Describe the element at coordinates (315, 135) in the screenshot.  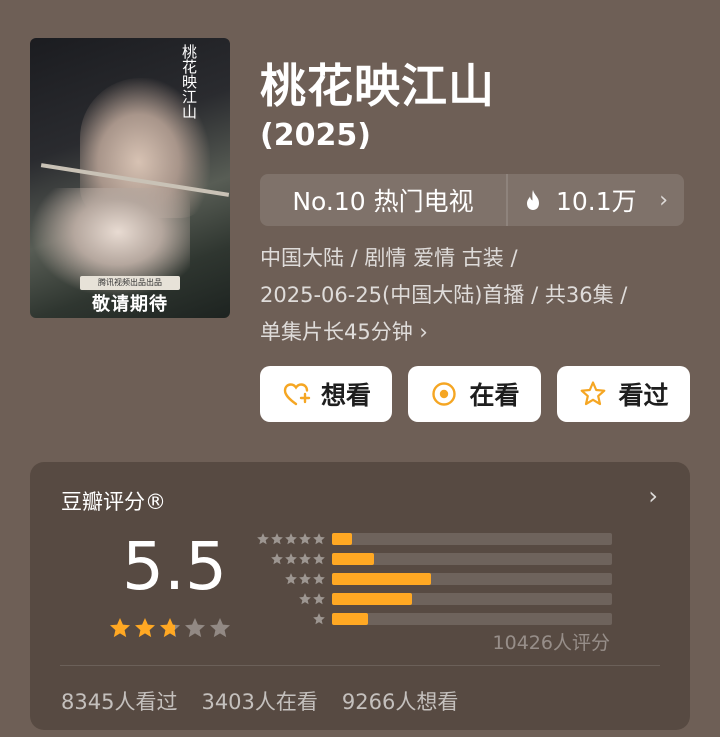
I see `release-year: (2025)` at that location.